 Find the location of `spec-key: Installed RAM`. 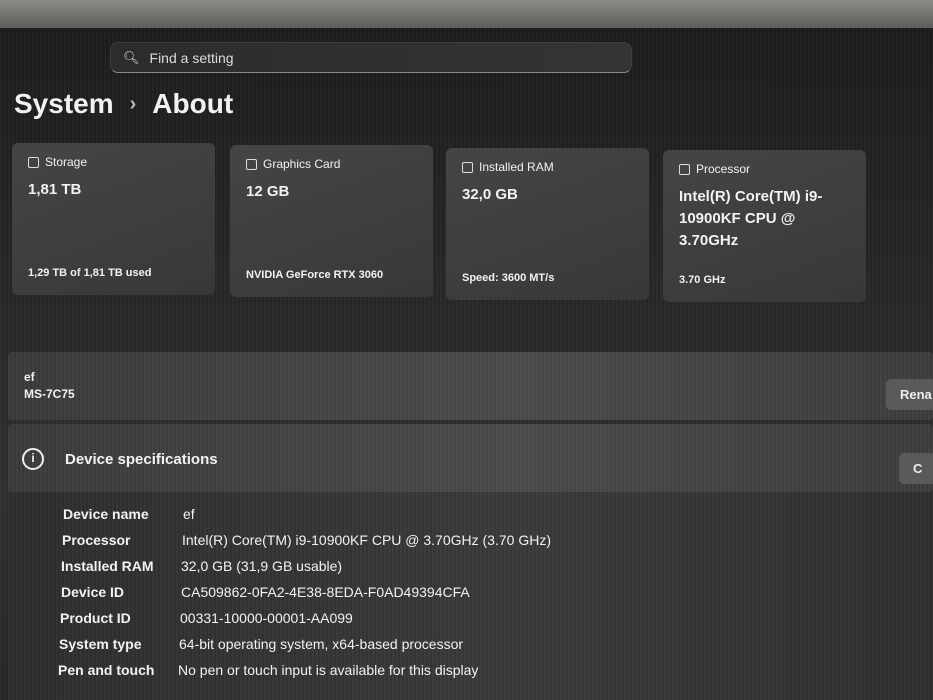

spec-key: Installed RAM is located at coordinates (107, 566).